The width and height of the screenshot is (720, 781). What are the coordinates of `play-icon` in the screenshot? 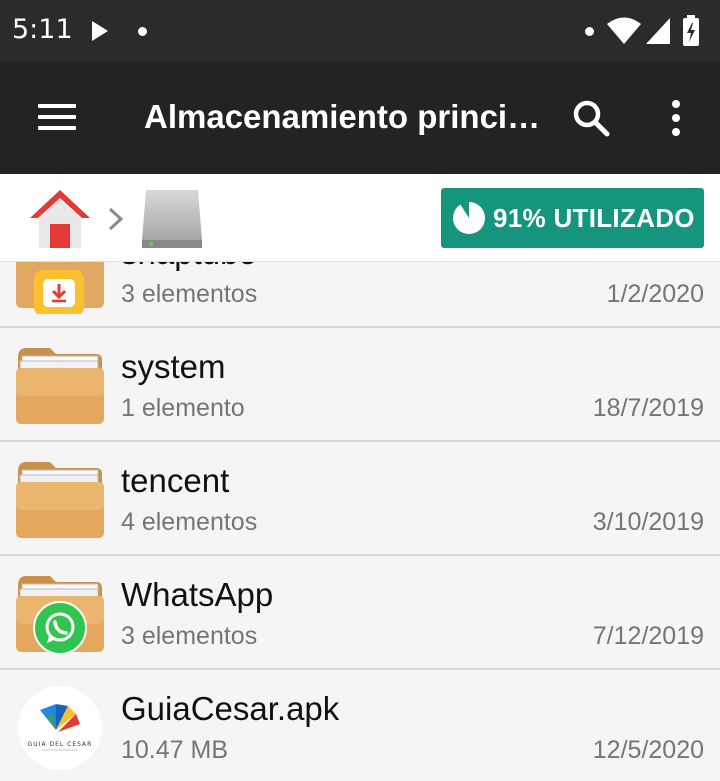 It's located at (100, 31).